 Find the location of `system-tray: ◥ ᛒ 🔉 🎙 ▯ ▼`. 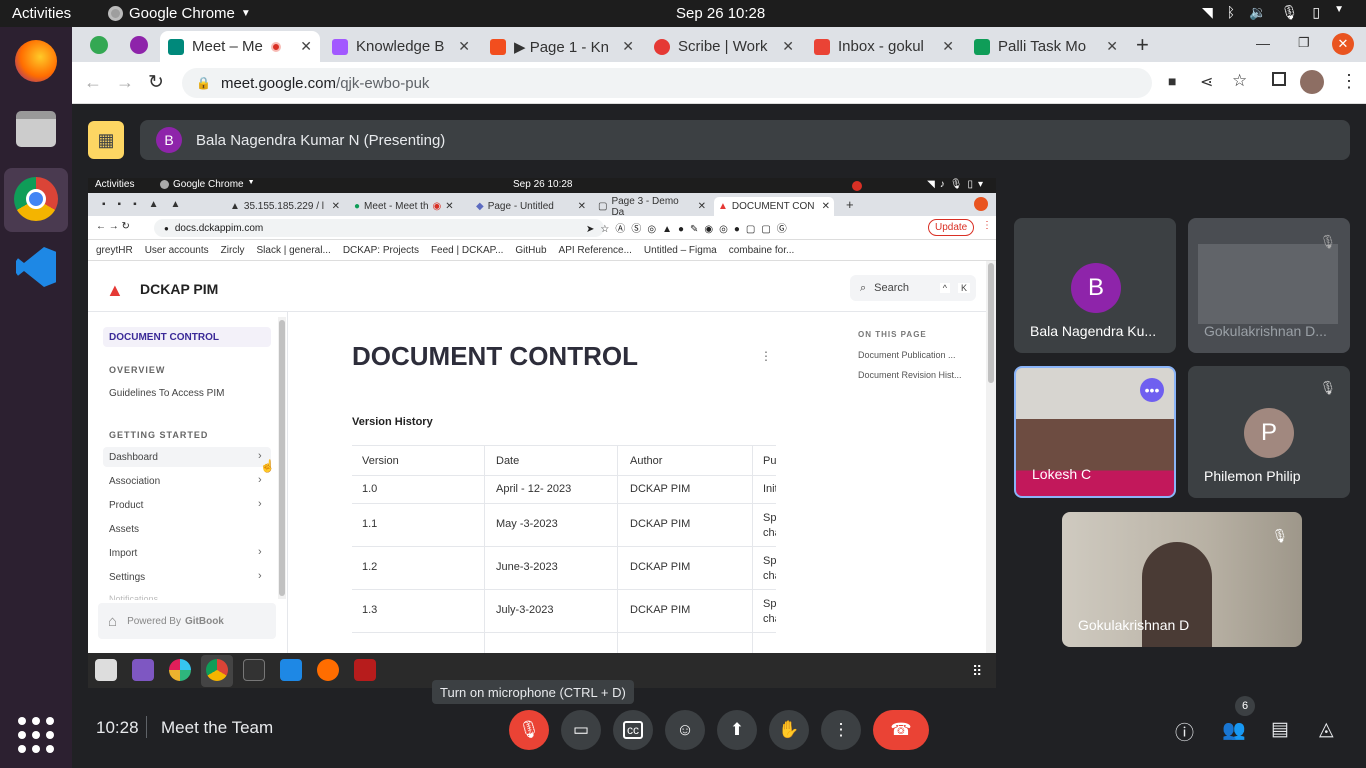

system-tray: ◥ ᛒ 🔉 🎙 ▯ ▼ is located at coordinates (1273, 12).